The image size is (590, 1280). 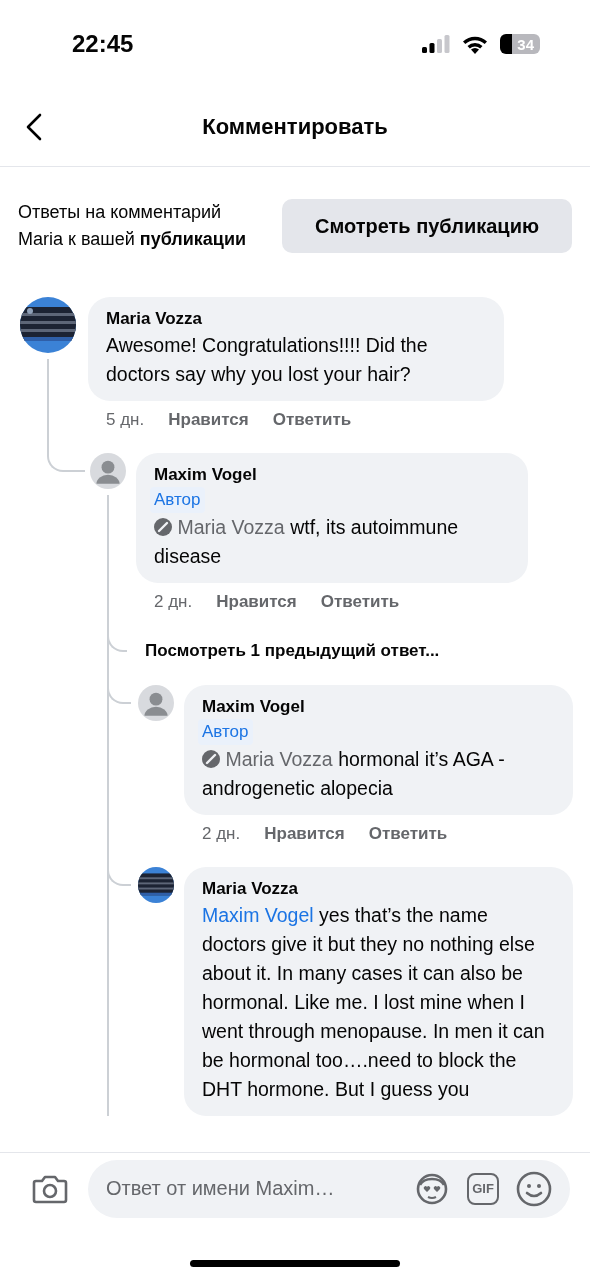 I want to click on home-indicator, so click(x=295, y=1263).